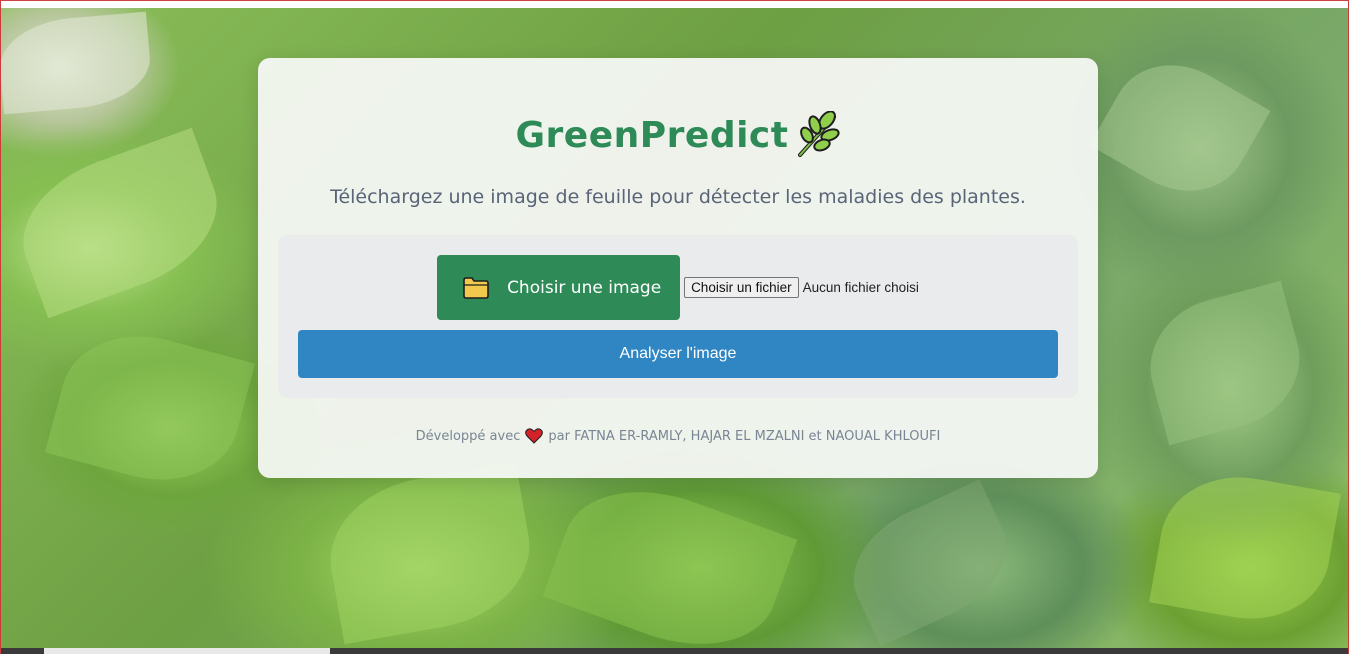 This screenshot has width=1349, height=654. Describe the element at coordinates (817, 134) in the screenshot. I see `herb-leaf-icon` at that location.